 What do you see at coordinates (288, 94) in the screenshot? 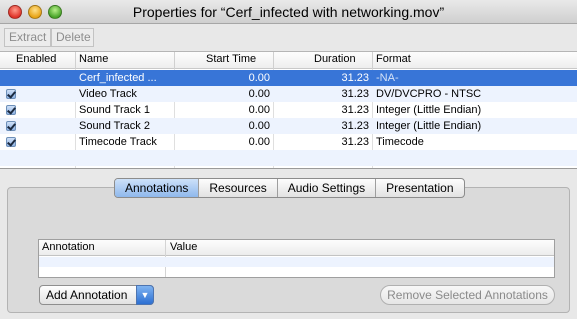
I see `track-row: Video Track 0.00 31.23 DV/DVCPRO - NTSC` at bounding box center [288, 94].